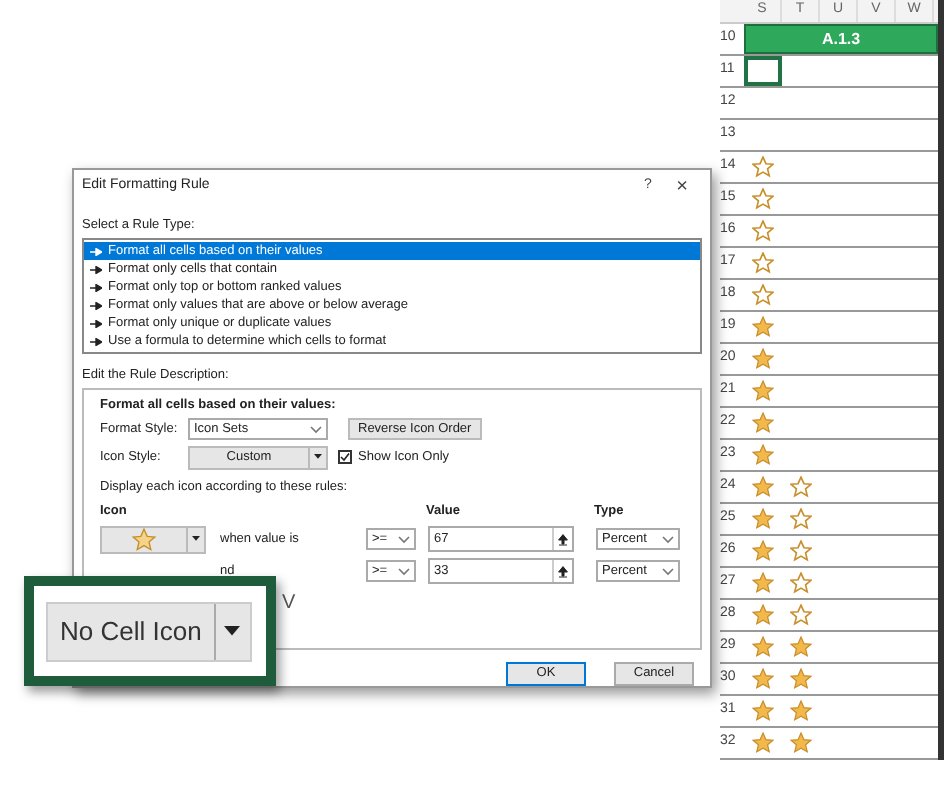  What do you see at coordinates (841, 39) in the screenshot?
I see `table-header: A.1.3` at bounding box center [841, 39].